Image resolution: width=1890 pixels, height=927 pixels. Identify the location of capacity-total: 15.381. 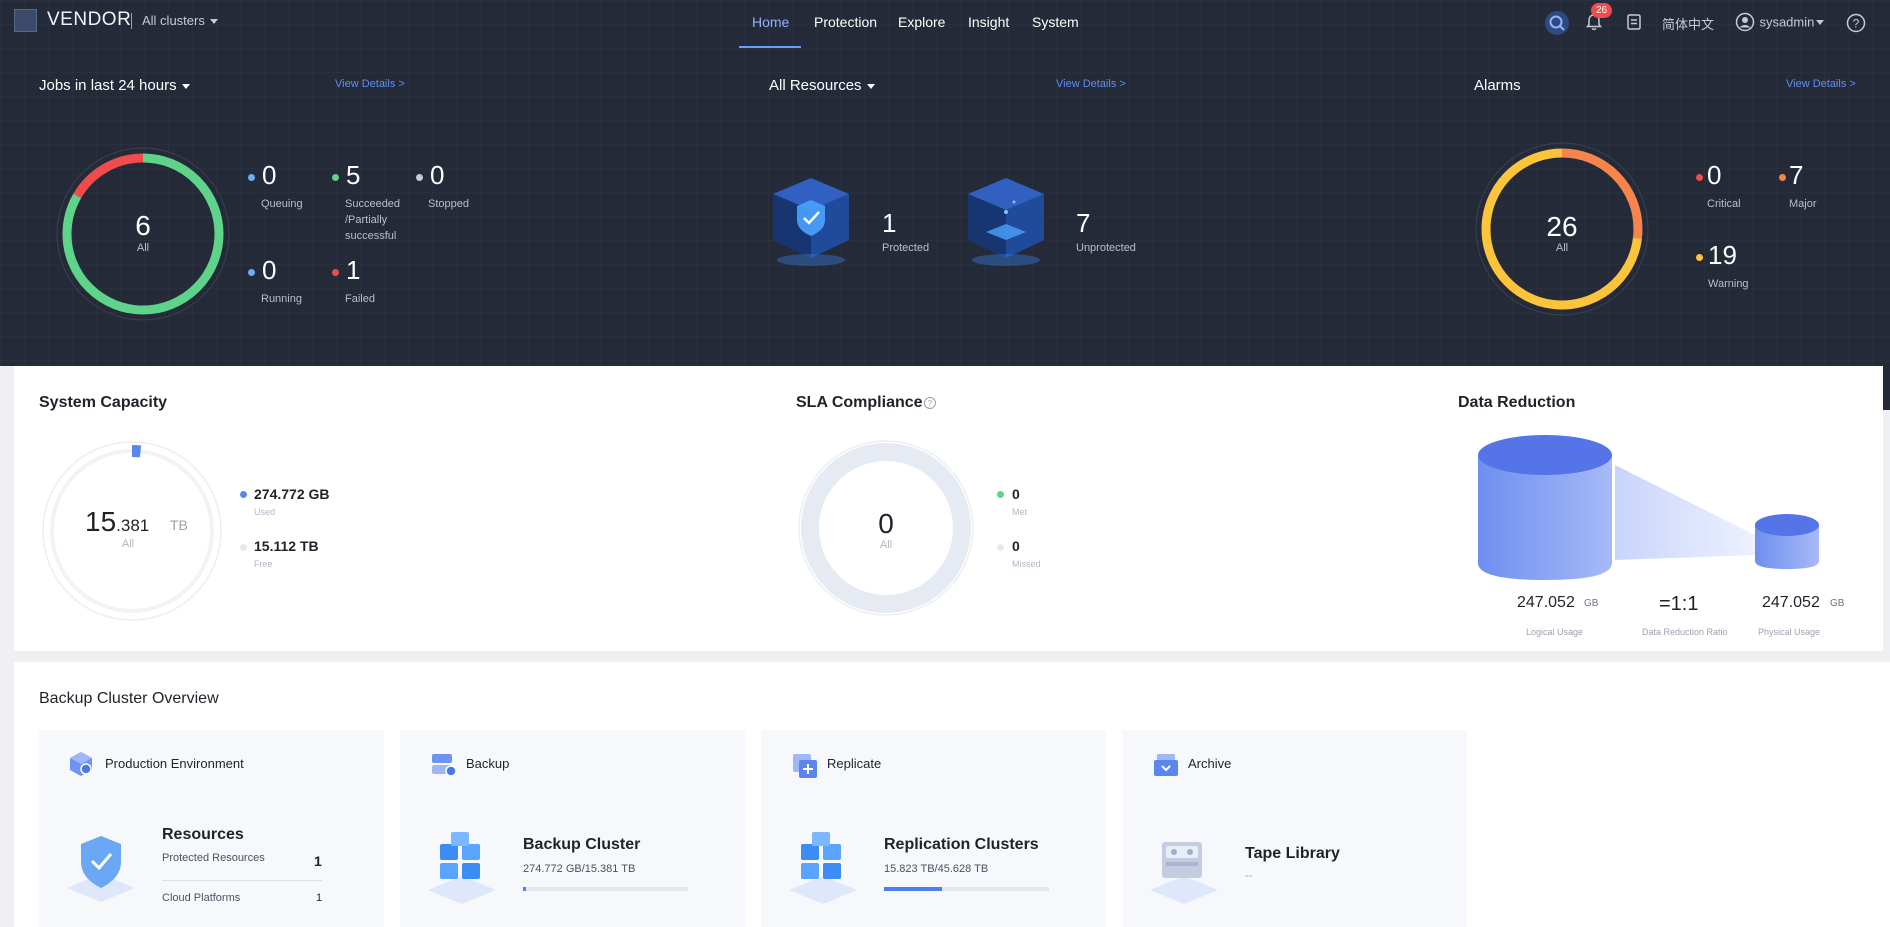
(117, 522).